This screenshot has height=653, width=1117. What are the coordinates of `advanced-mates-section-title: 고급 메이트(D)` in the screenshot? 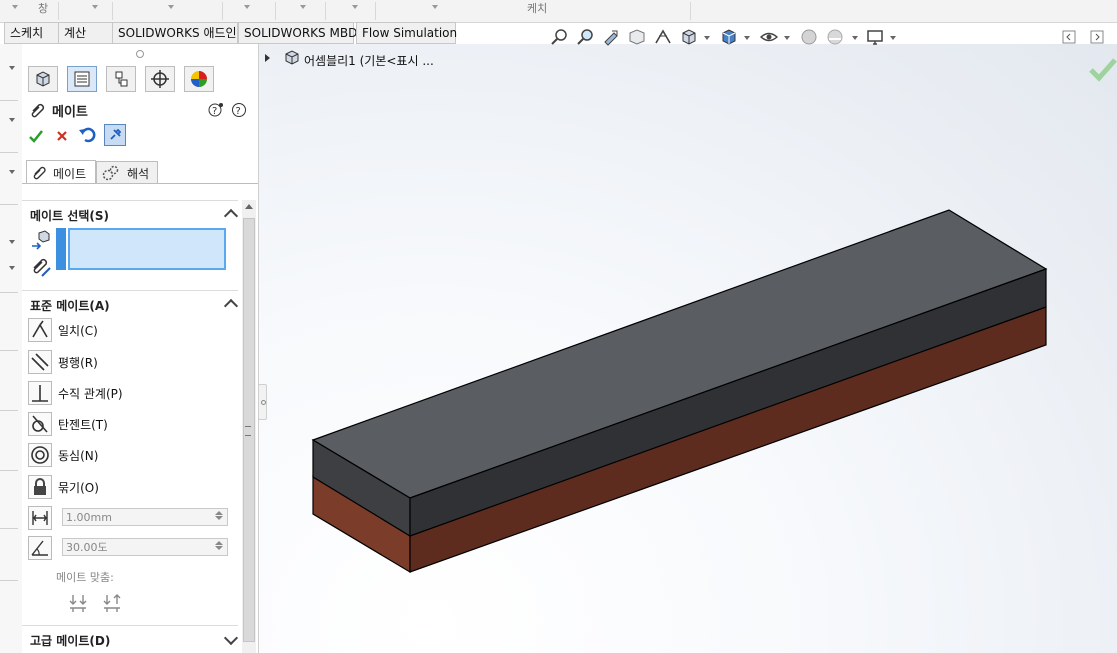 It's located at (70, 641).